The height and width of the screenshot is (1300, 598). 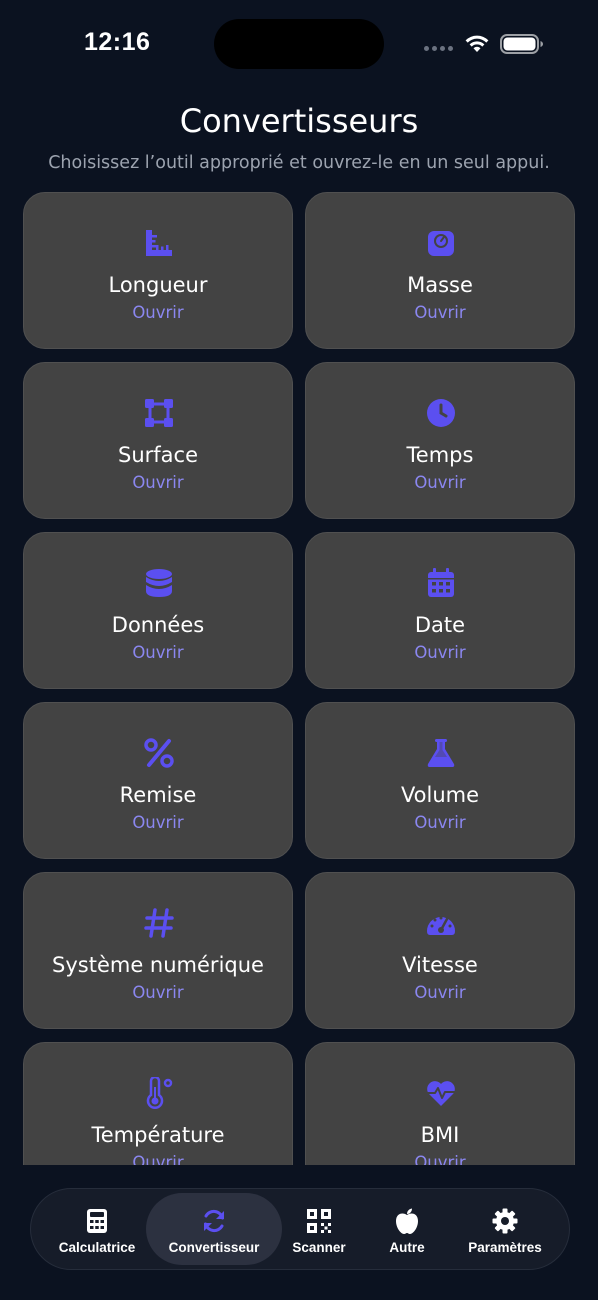 I want to click on tab-label: Scanner, so click(x=319, y=1247).